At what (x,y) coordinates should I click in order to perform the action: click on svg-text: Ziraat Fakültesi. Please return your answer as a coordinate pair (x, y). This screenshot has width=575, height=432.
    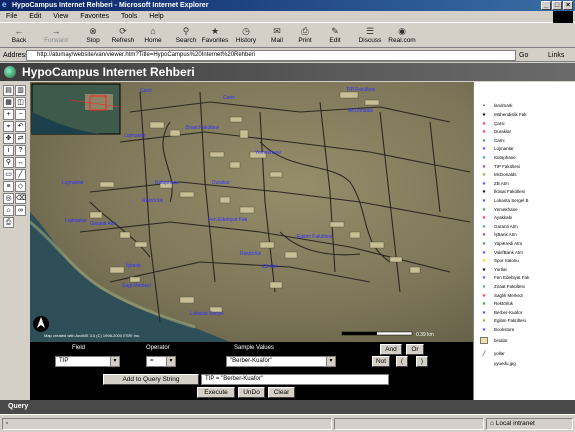
    Looking at the image, I should click on (202, 128).